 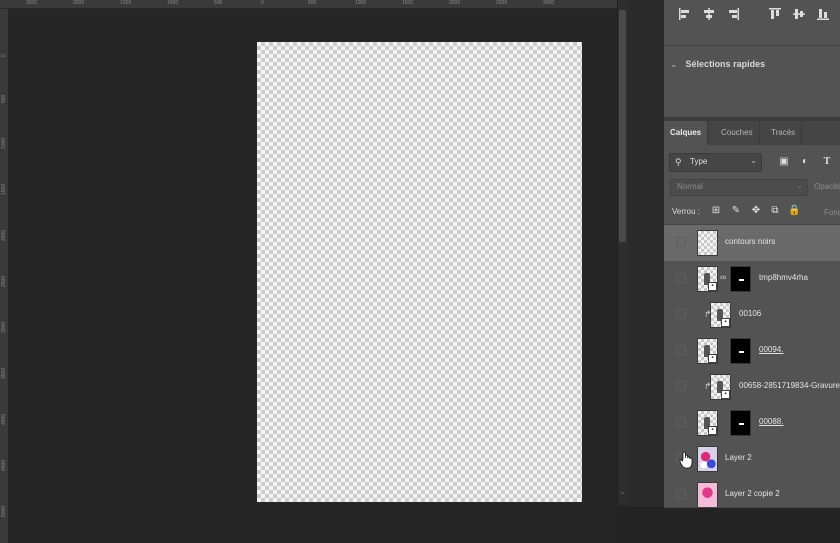 What do you see at coordinates (622, 126) in the screenshot?
I see `scrollbar-thumb` at bounding box center [622, 126].